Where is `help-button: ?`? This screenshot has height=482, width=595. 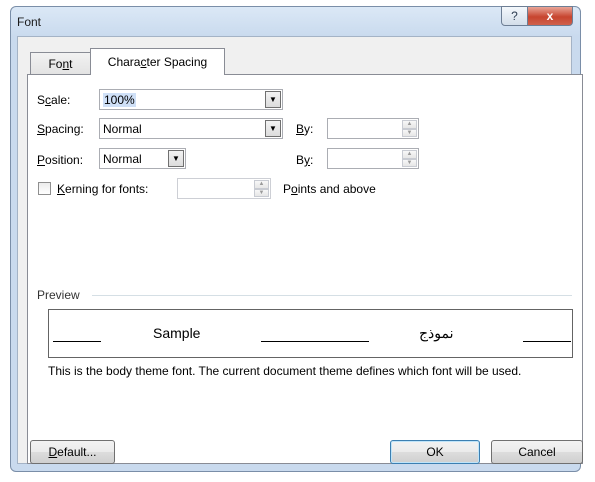
help-button: ? is located at coordinates (514, 16).